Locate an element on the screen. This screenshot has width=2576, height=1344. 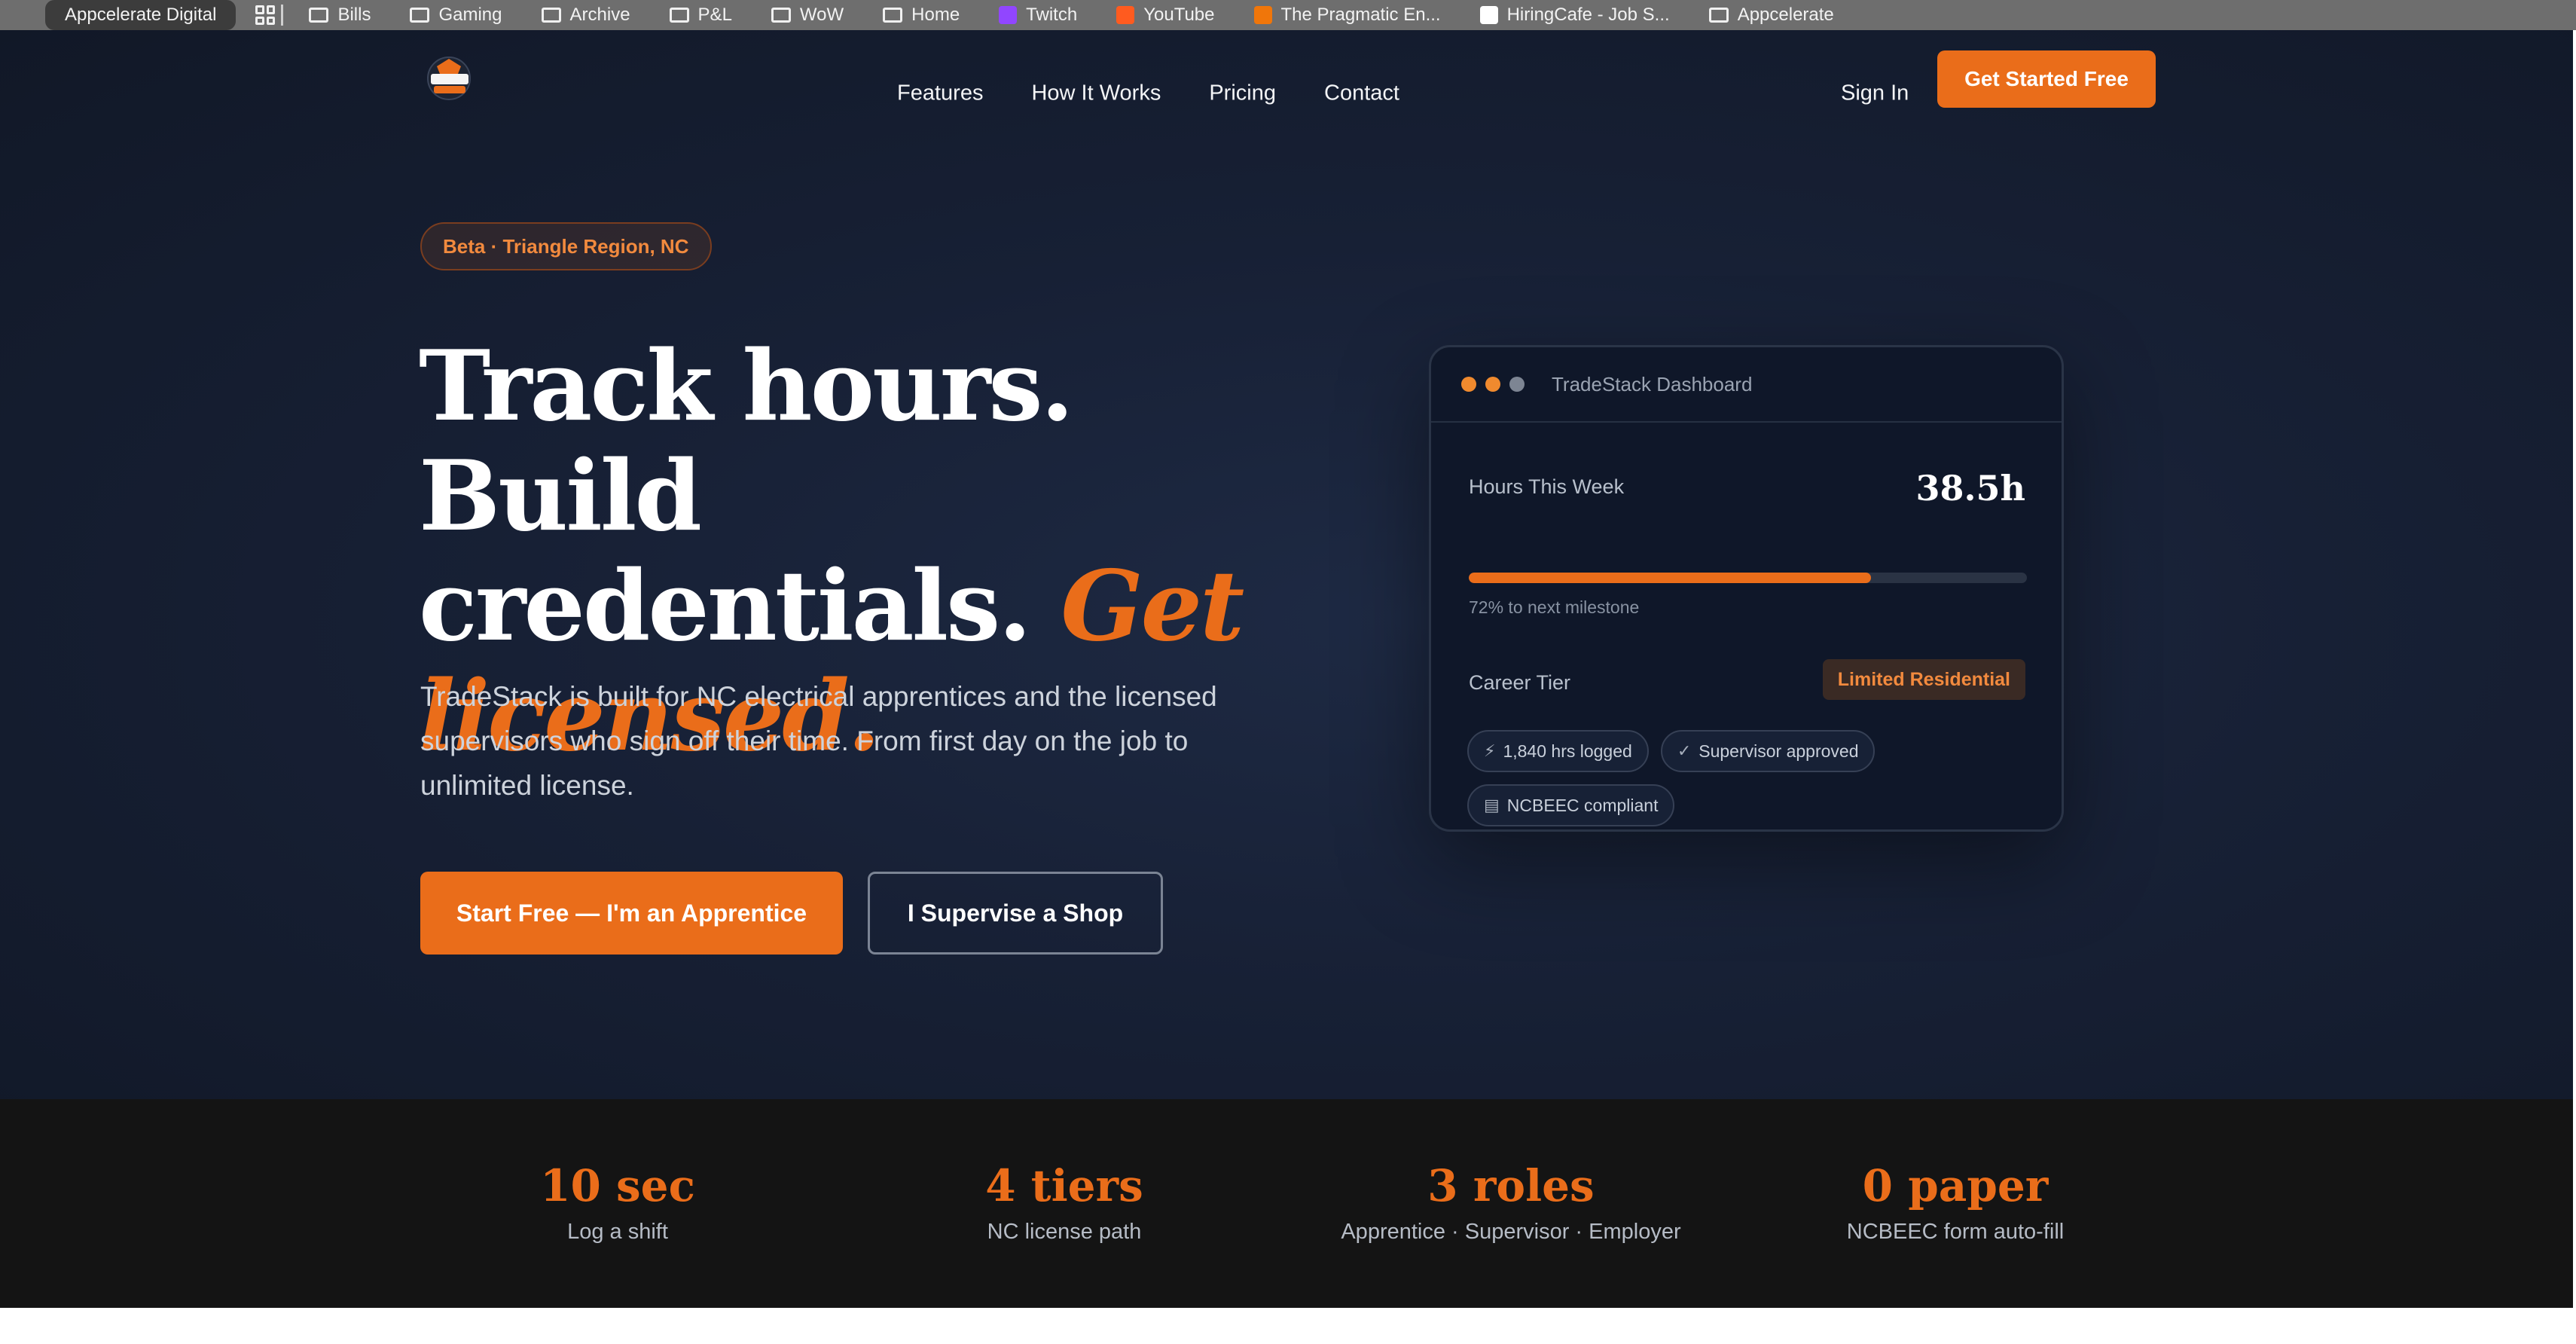
chip-supervisor-approved: ✓ Supervisor approved is located at coordinates (1768, 751).